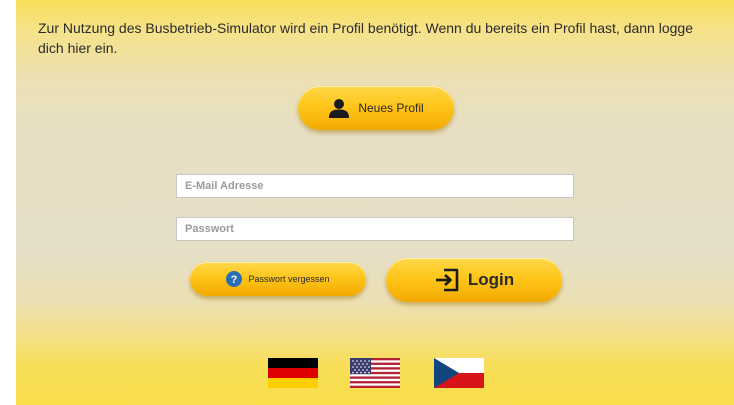 The height and width of the screenshot is (405, 734). I want to click on flag-czech-icon, so click(459, 373).